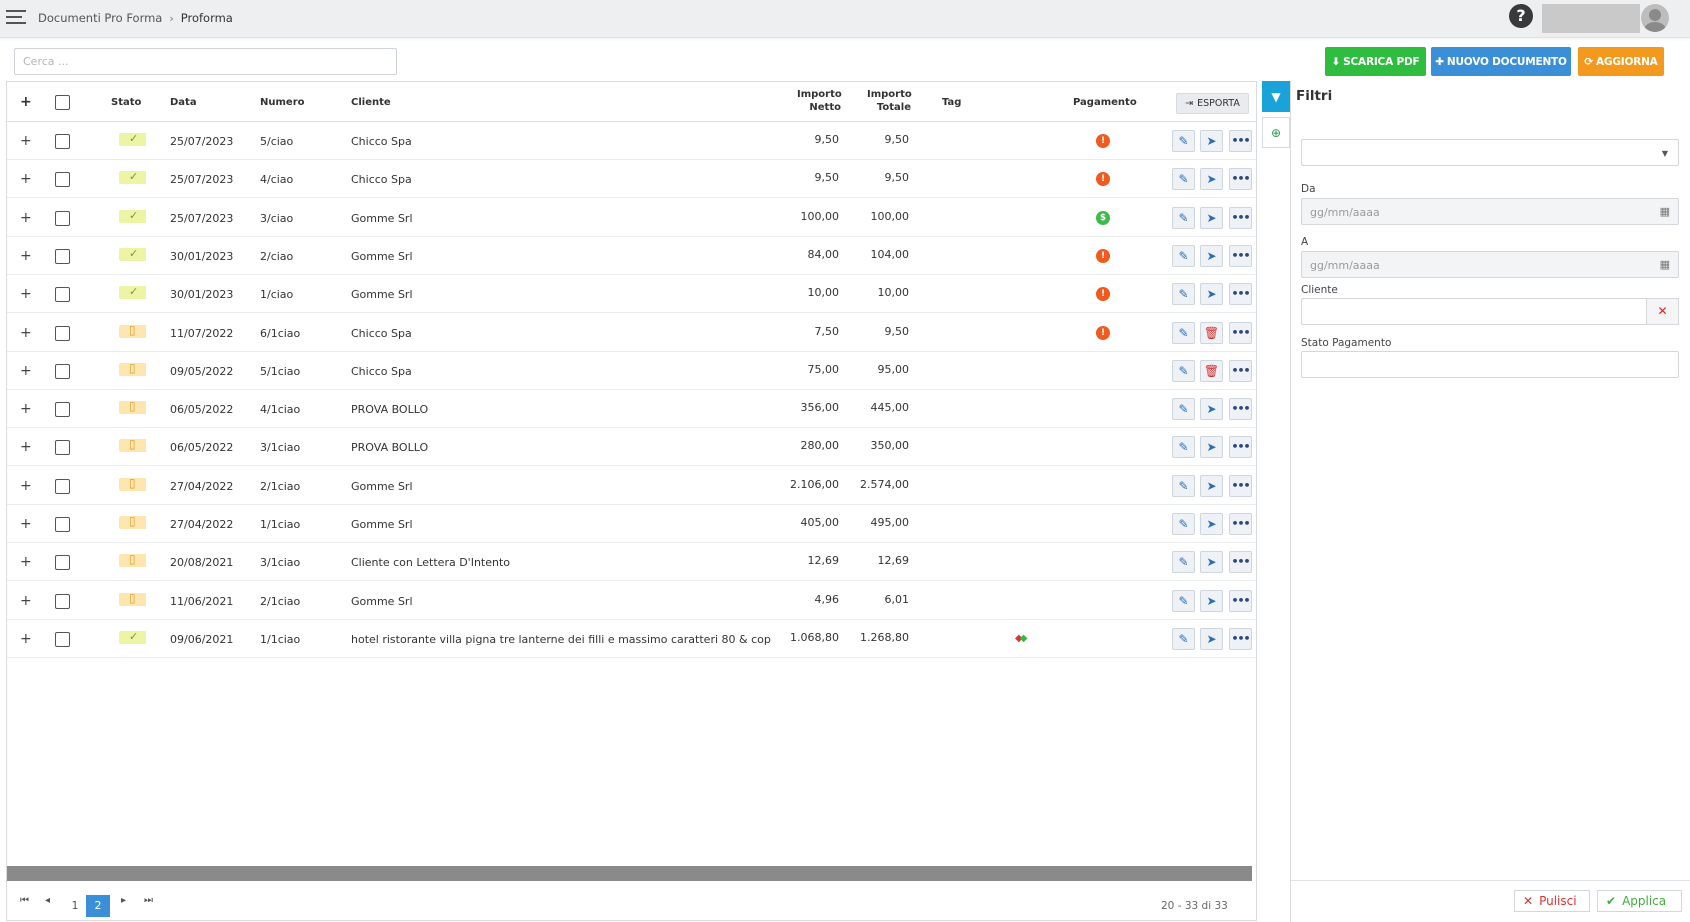  Describe the element at coordinates (24, 900) in the screenshot. I see `first-page-icon: ⏮` at that location.